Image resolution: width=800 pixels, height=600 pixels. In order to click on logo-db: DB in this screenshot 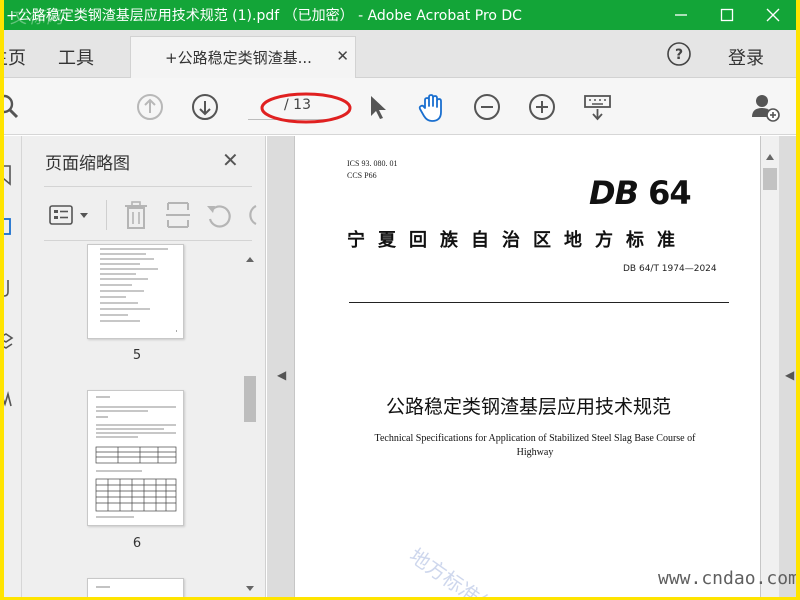, I will do `click(614, 193)`.